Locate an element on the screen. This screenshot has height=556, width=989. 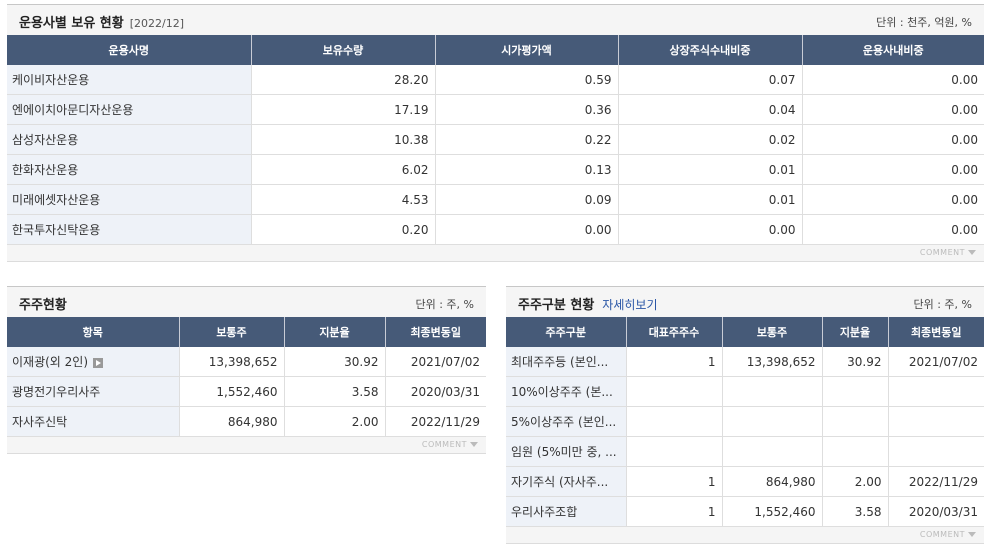
col-fund-ratio: 운용사내비중 is located at coordinates (892, 50).